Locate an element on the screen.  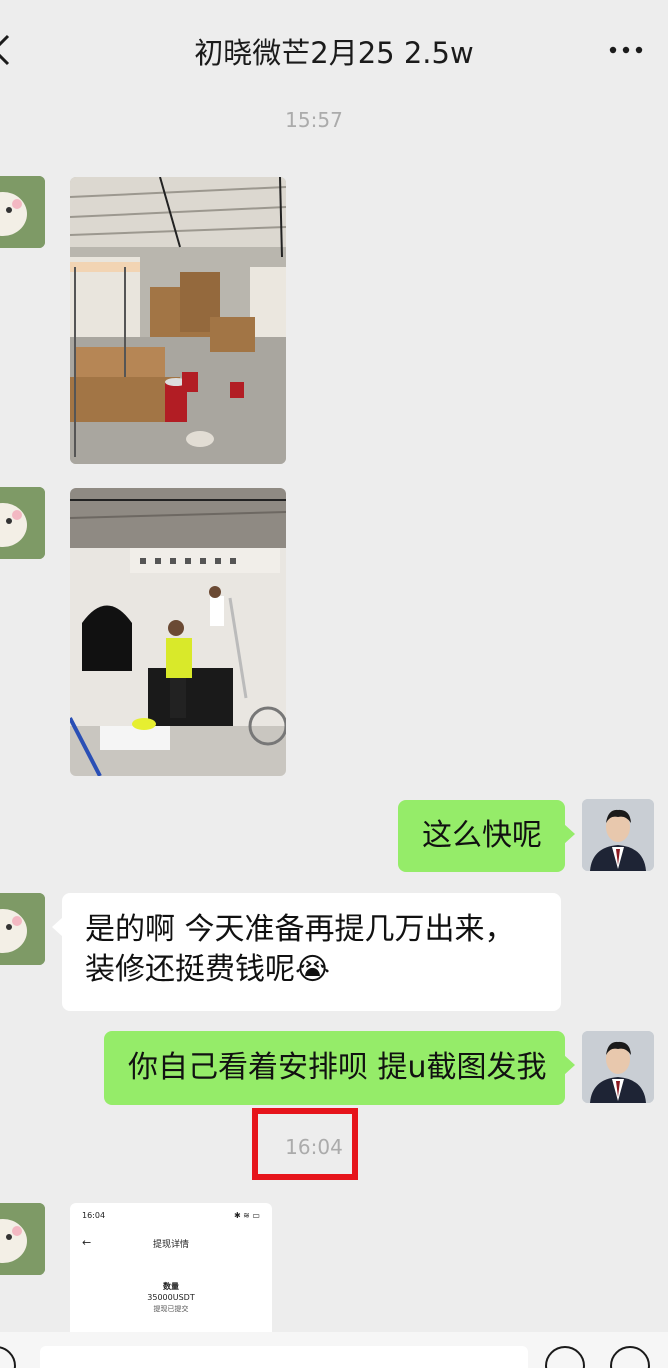
voice-icon is located at coordinates (8, 1357).